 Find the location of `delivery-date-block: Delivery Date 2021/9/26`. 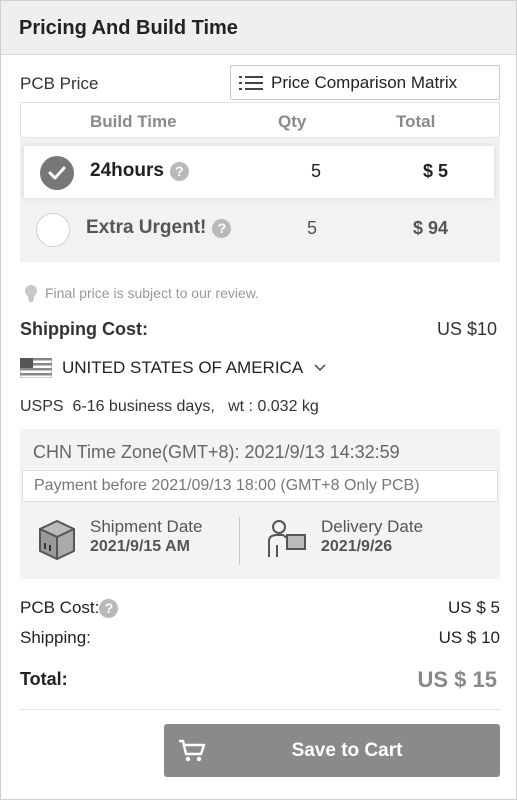

delivery-date-block: Delivery Date 2021/9/26 is located at coordinates (344, 540).